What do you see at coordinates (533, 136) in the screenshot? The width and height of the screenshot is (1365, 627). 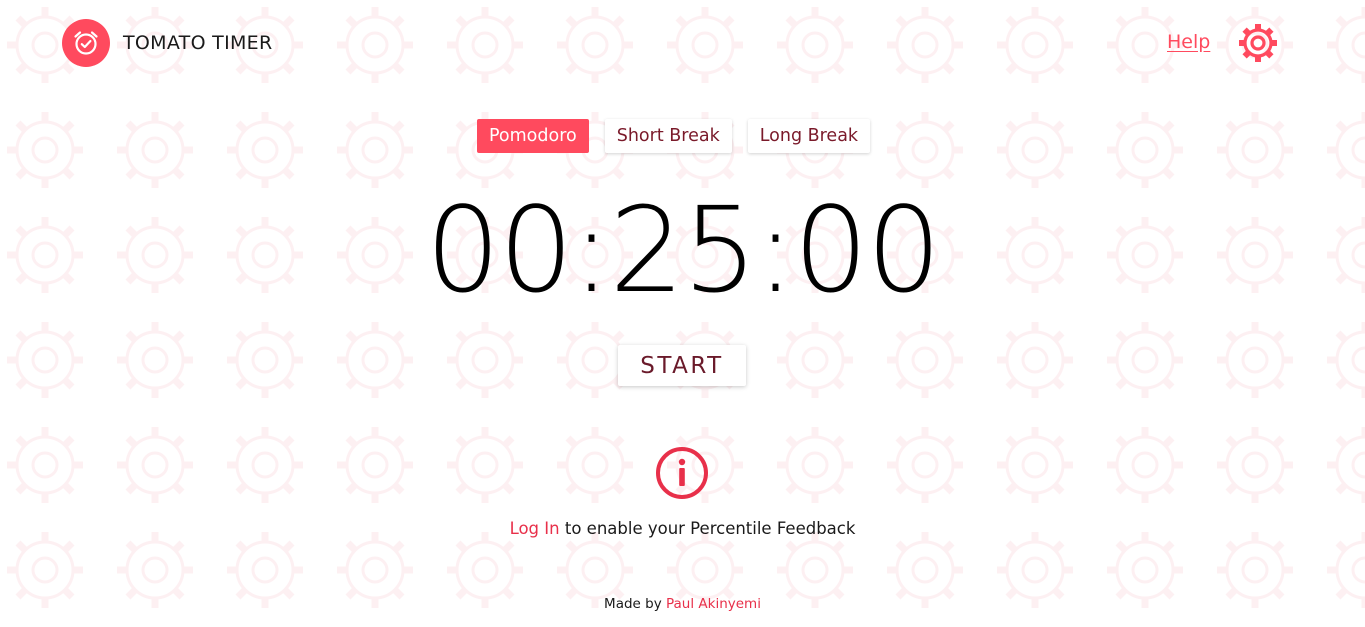 I see `tab-pomodoro: Pomodoro` at bounding box center [533, 136].